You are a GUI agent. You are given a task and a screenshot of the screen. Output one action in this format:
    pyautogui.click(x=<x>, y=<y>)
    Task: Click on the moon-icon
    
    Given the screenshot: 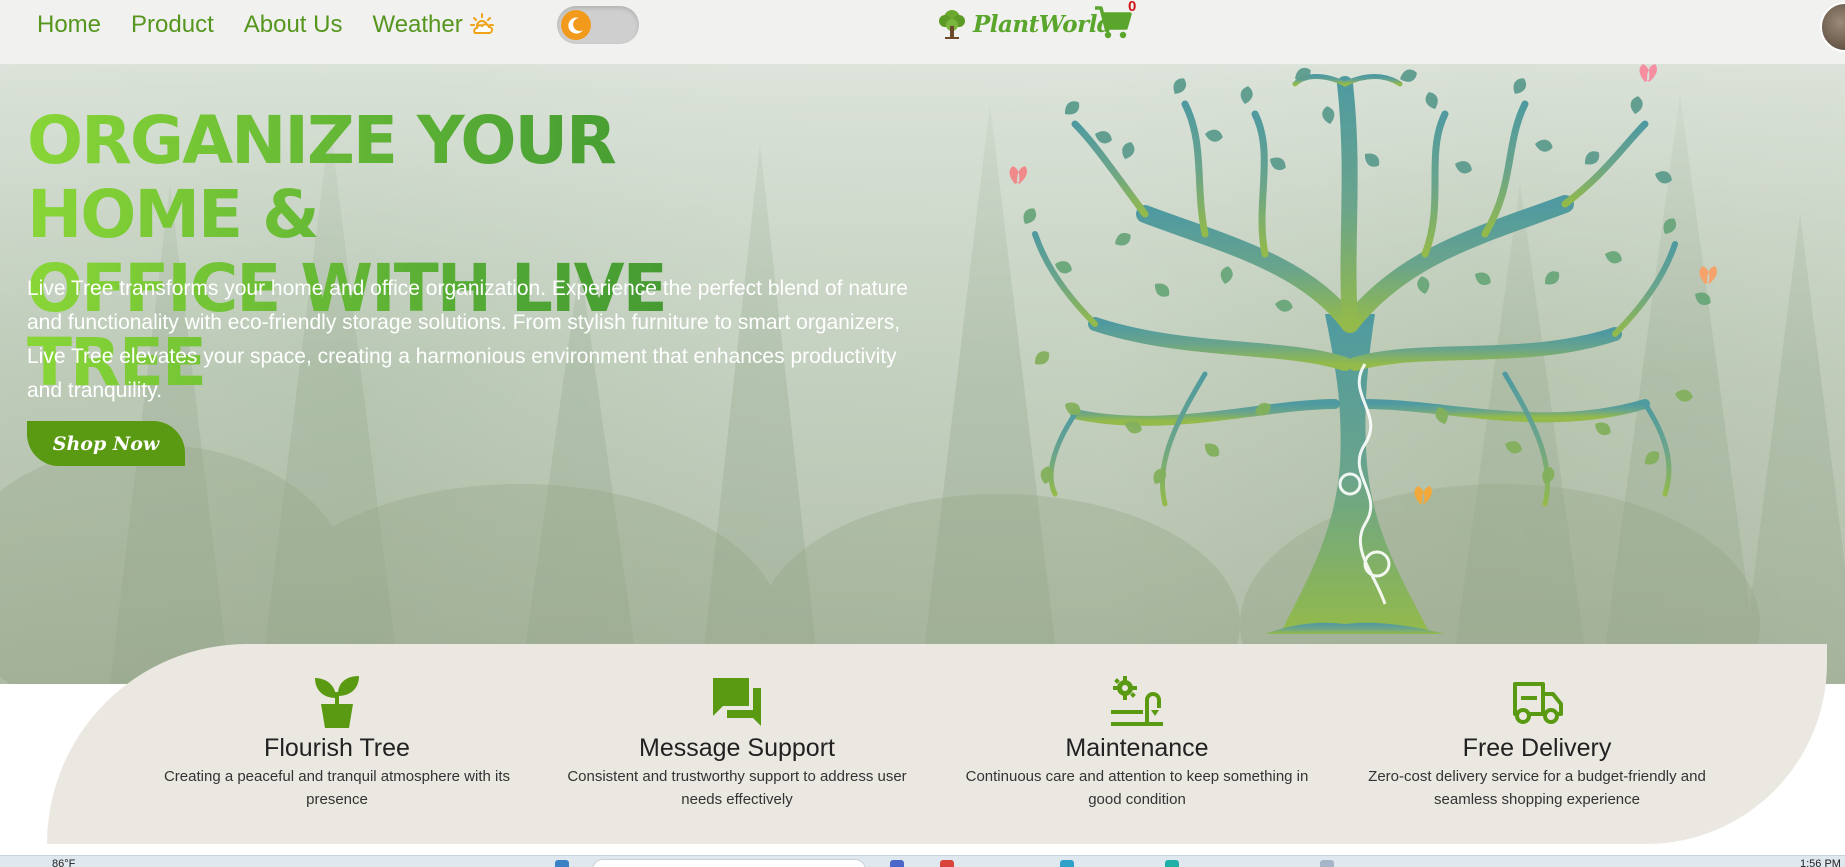 What is the action you would take?
    pyautogui.click(x=575, y=25)
    